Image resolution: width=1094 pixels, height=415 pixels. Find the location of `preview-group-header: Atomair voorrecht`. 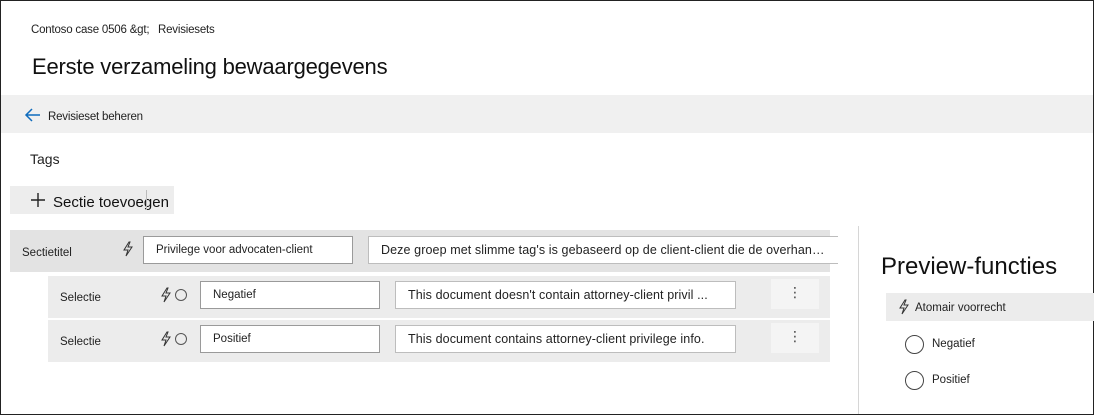

preview-group-header: Atomair voorrecht is located at coordinates (990, 307).